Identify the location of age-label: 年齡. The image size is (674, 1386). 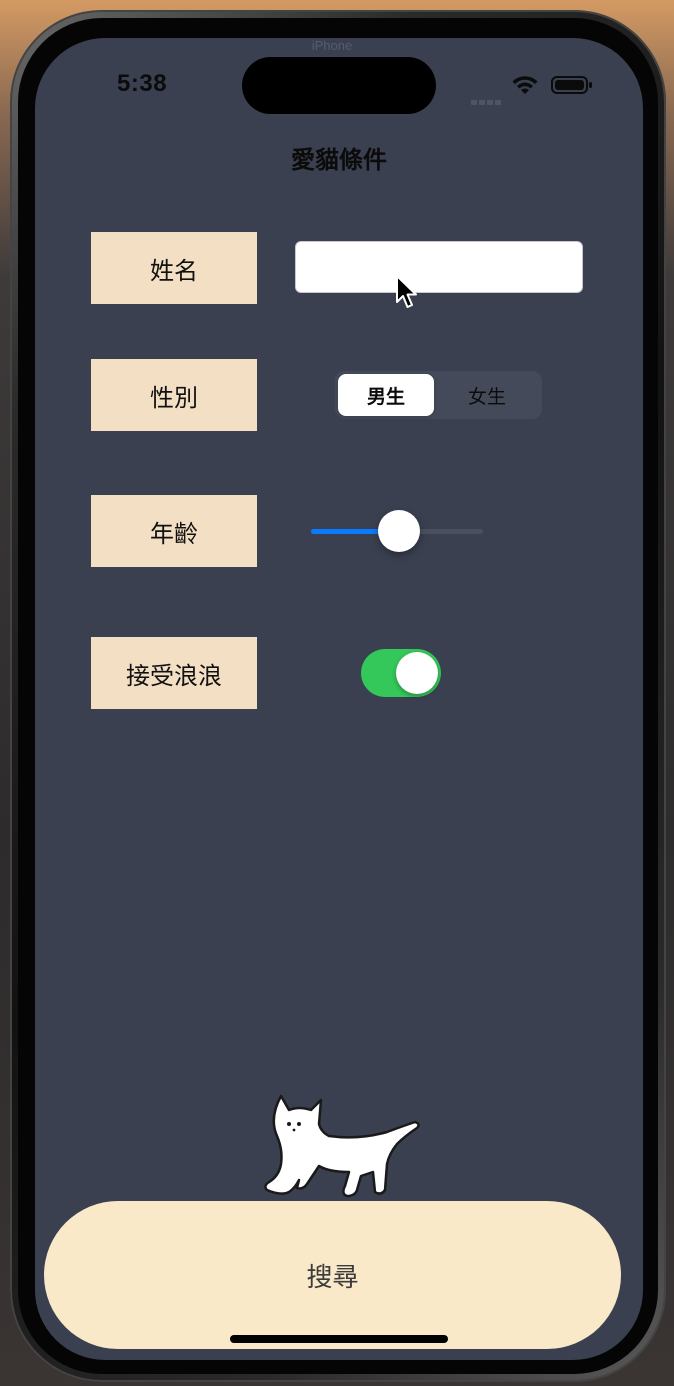
(174, 531).